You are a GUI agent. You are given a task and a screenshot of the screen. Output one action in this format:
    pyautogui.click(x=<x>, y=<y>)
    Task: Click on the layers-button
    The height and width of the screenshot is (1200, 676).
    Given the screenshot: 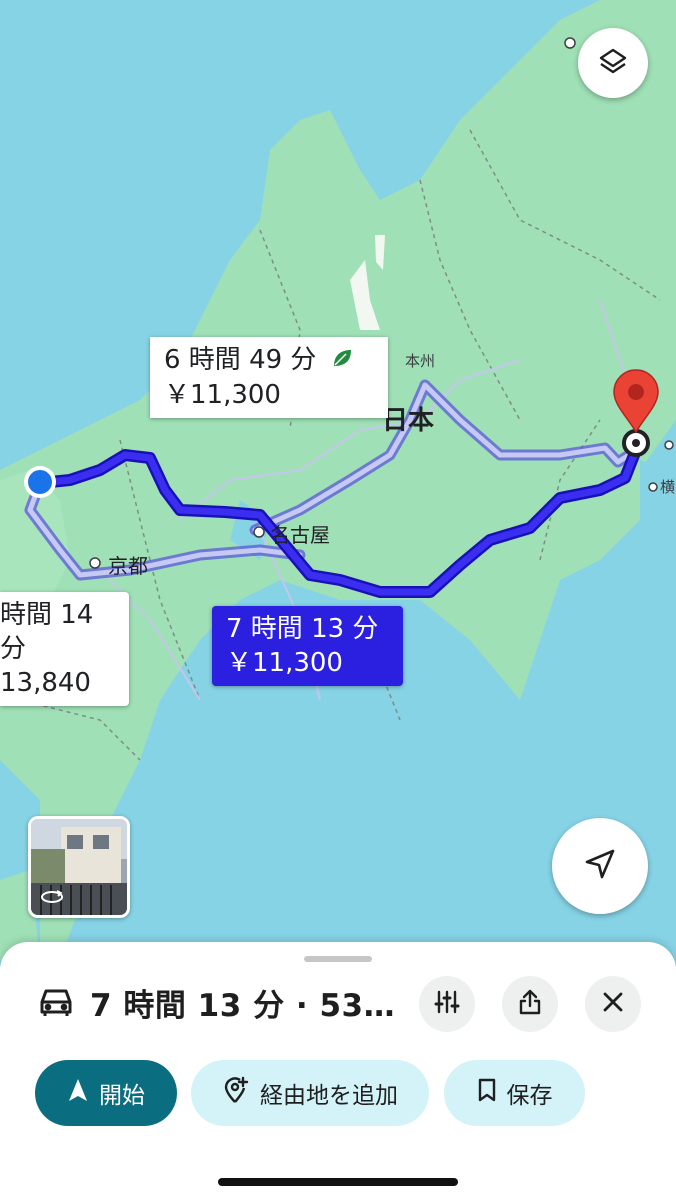 What is the action you would take?
    pyautogui.click(x=613, y=63)
    